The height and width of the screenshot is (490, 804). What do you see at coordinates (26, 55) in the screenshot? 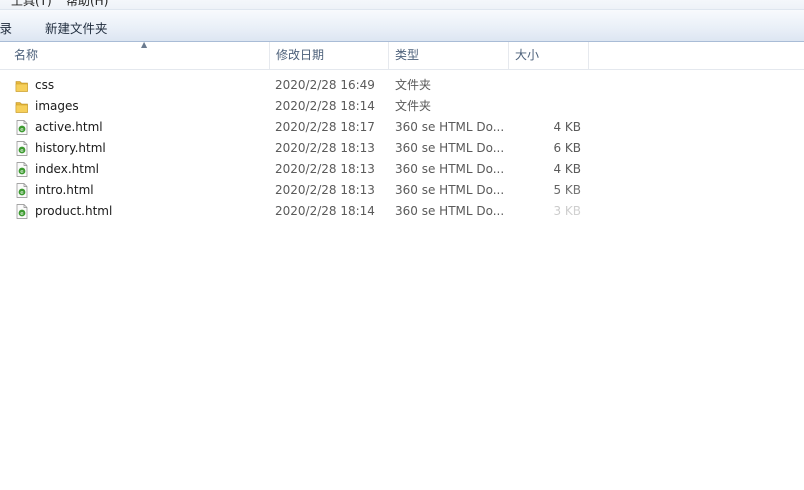
I see `column-header-name-label: 名称` at bounding box center [26, 55].